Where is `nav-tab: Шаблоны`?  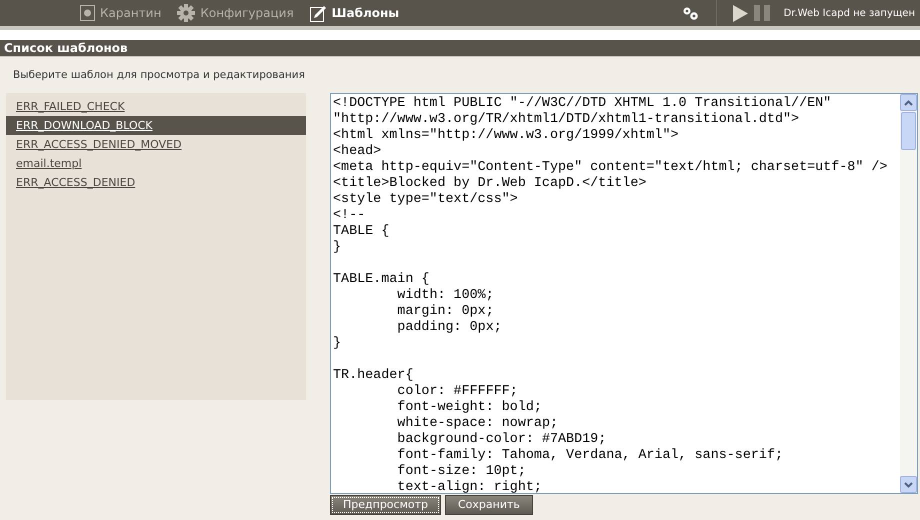
nav-tab: Шаблоны is located at coordinates (355, 13).